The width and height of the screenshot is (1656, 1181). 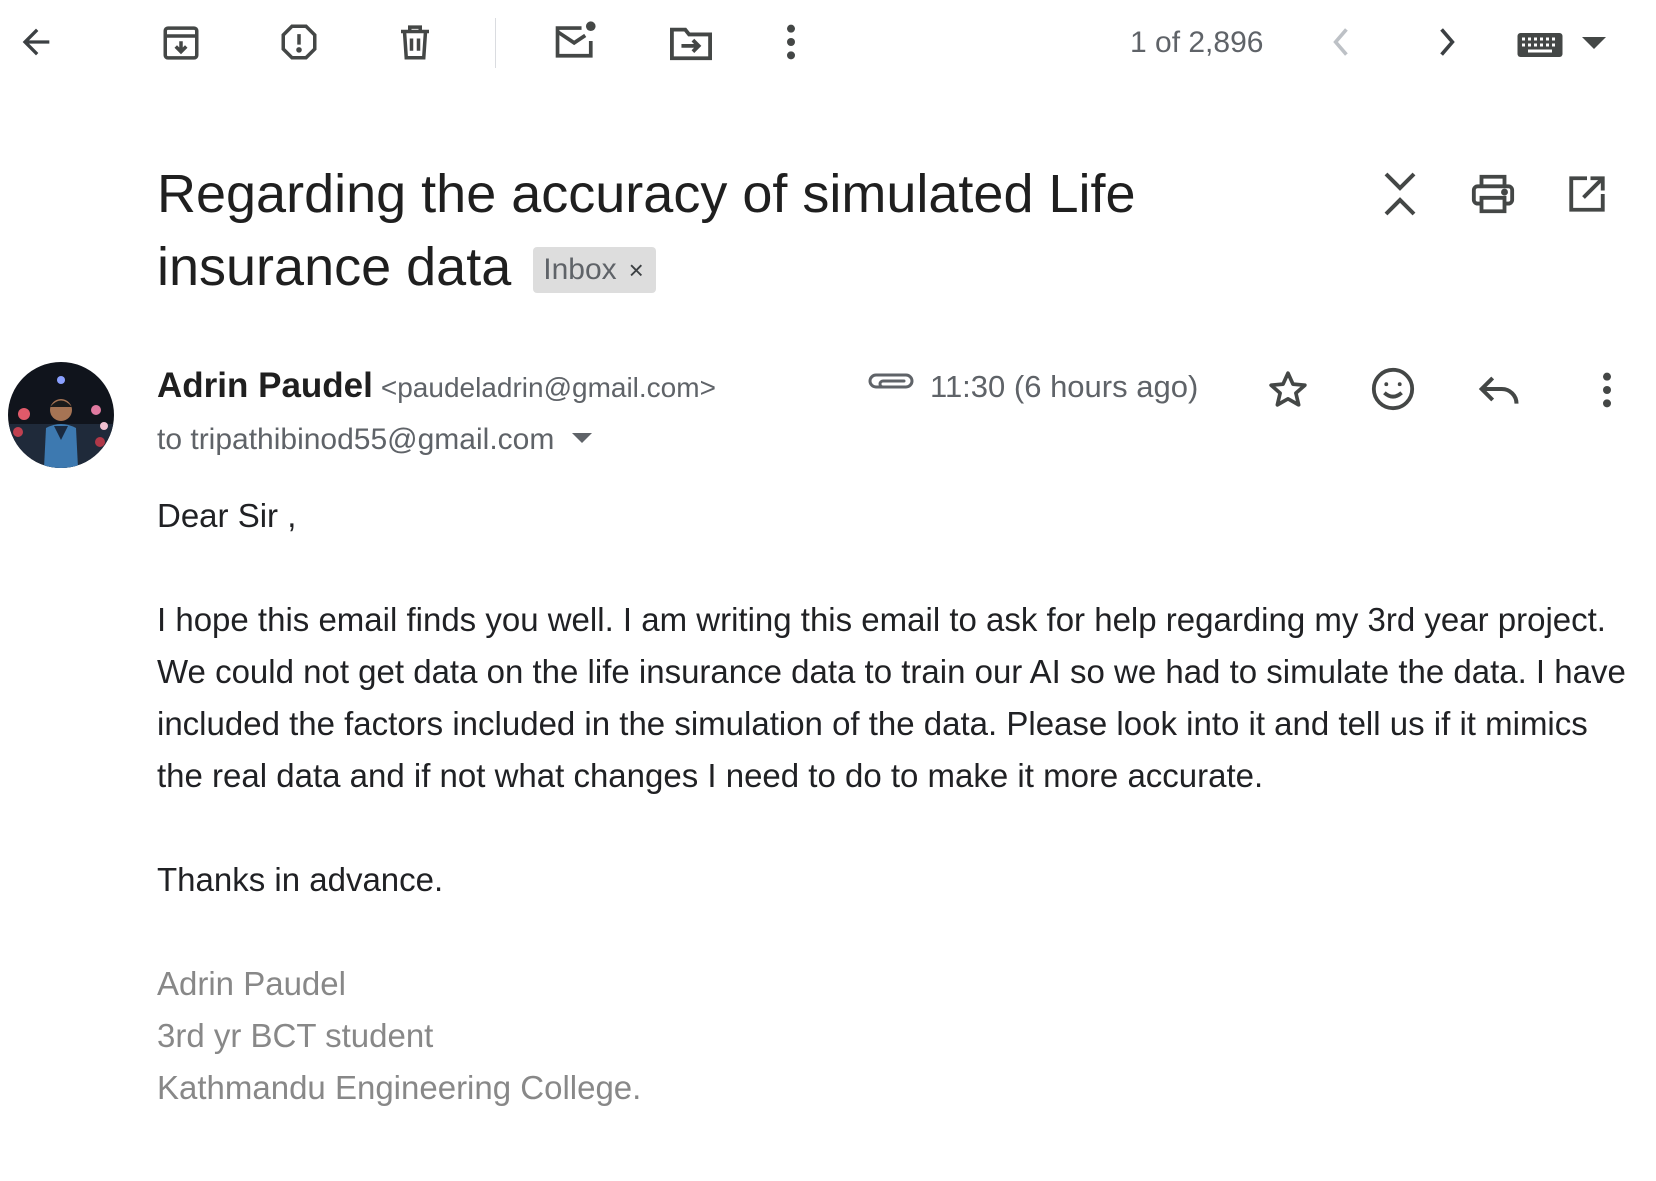 I want to click on mark-unread-icon, so click(x=576, y=41).